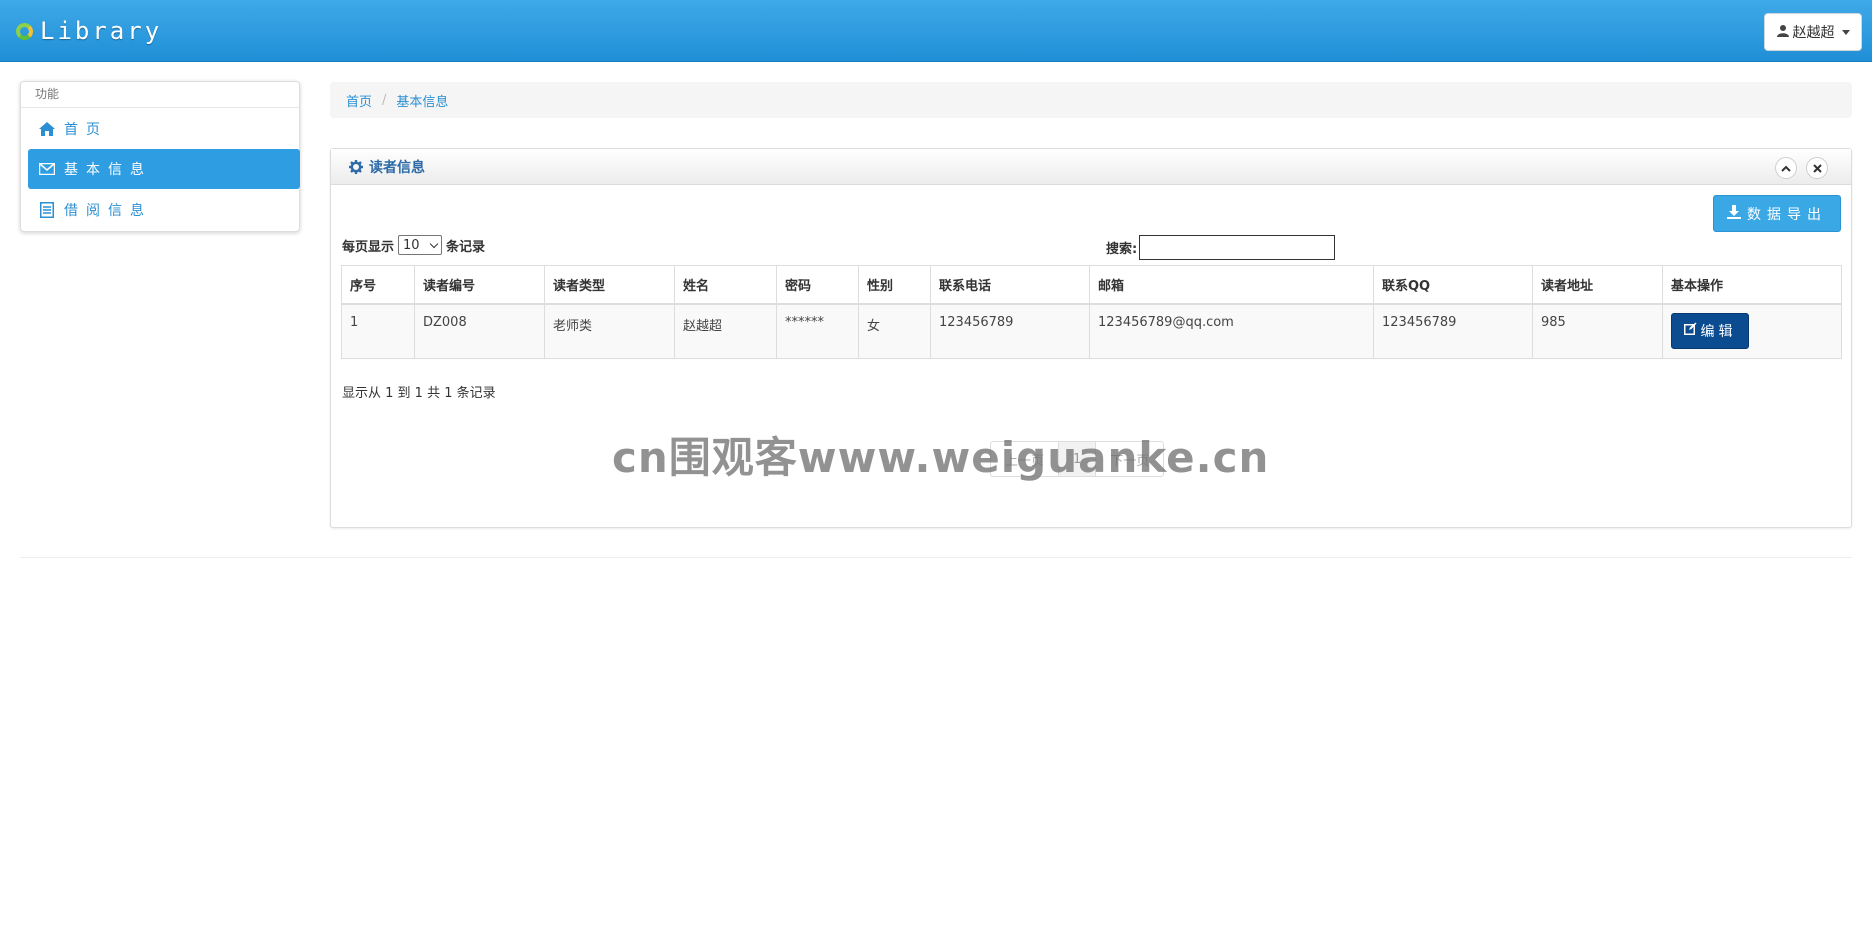 This screenshot has width=1872, height=932. I want to click on search-label: 搜索:, so click(1122, 249).